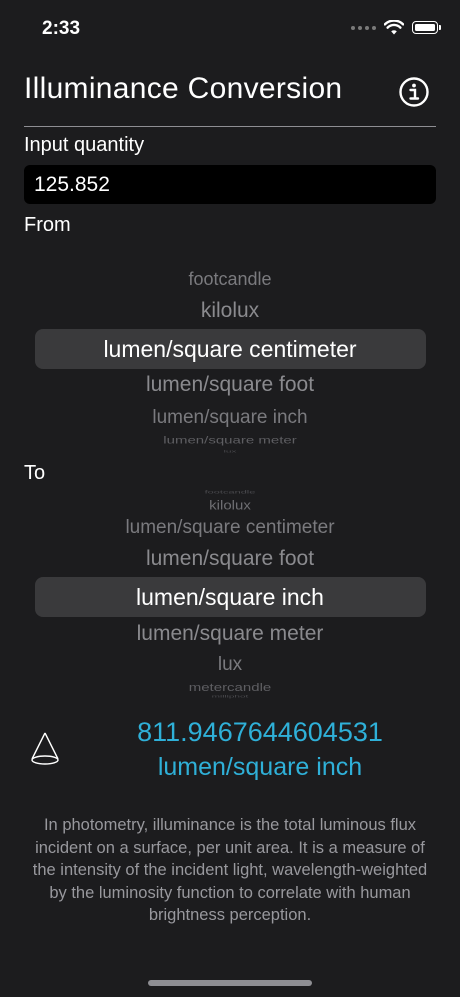  Describe the element at coordinates (260, 732) in the screenshot. I see `result-value: 811.9467644604531` at that location.